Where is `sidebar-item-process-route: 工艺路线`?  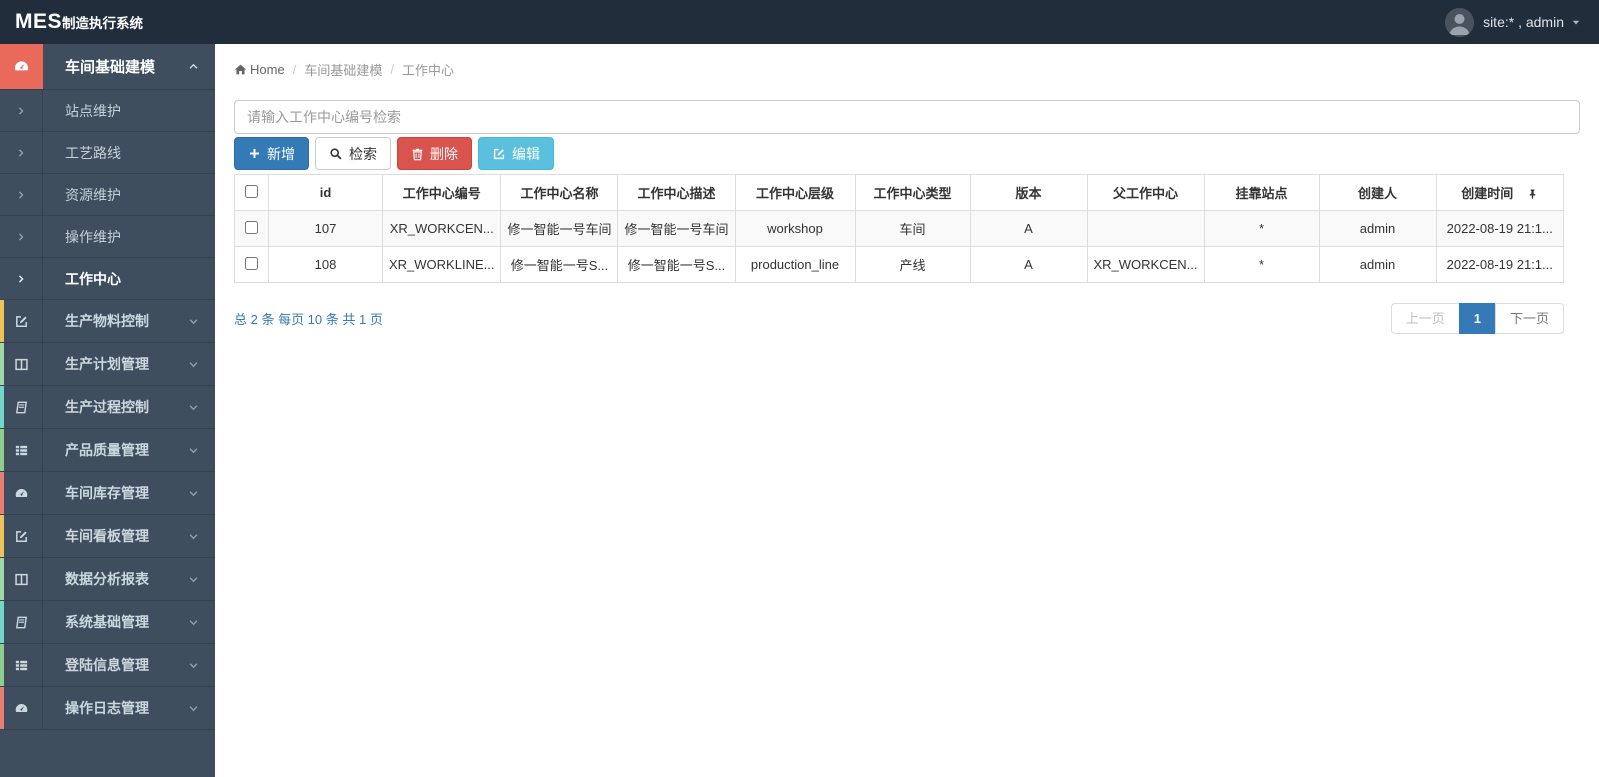
sidebar-item-process-route: 工艺路线 is located at coordinates (107, 153).